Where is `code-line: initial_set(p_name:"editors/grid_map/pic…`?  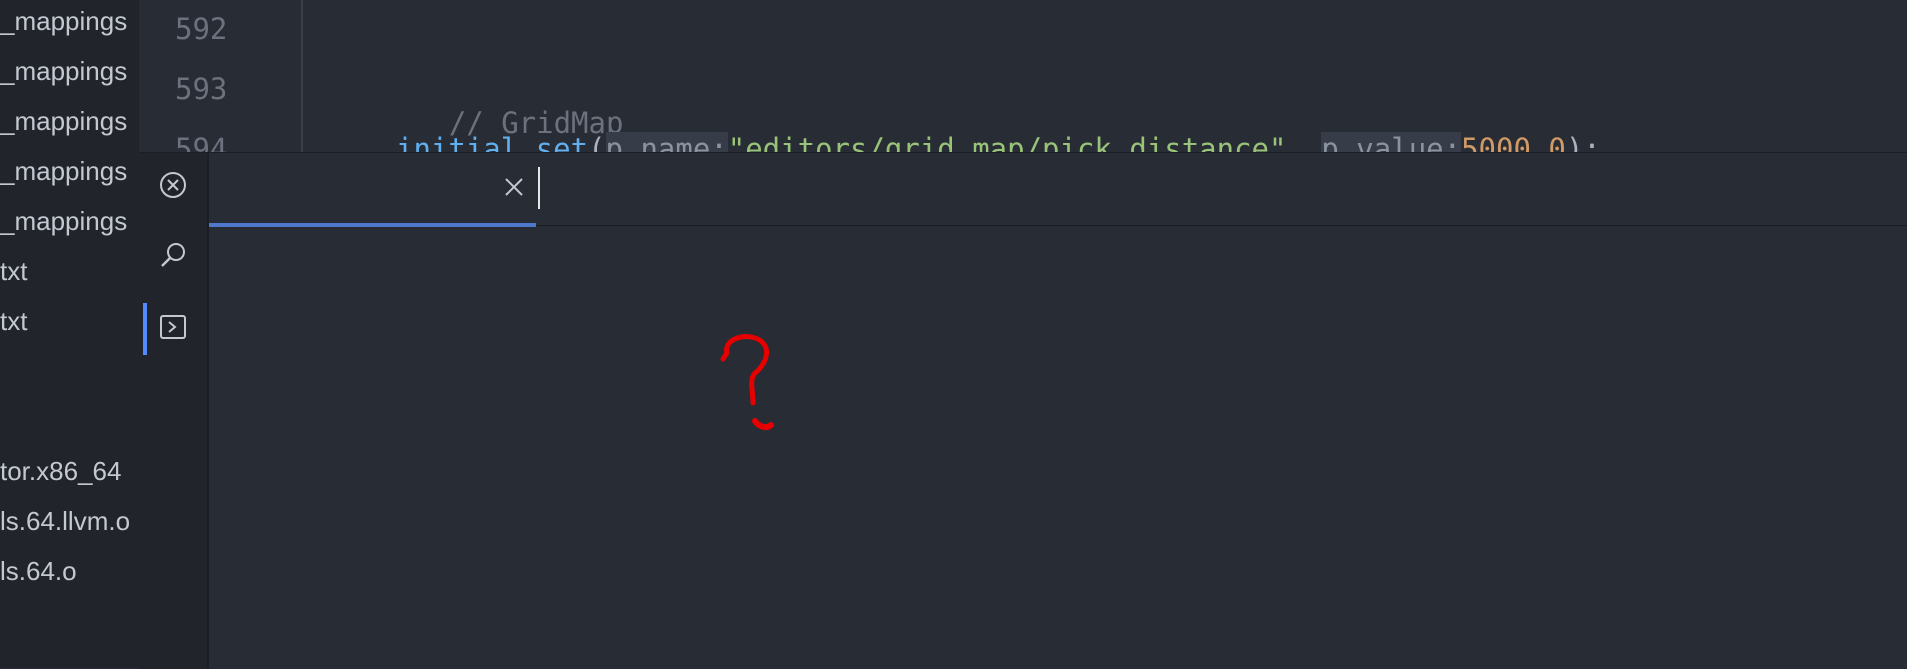
code-line: initial_set(p_name:"editors/grid_map/pic… is located at coordinates (998, 142).